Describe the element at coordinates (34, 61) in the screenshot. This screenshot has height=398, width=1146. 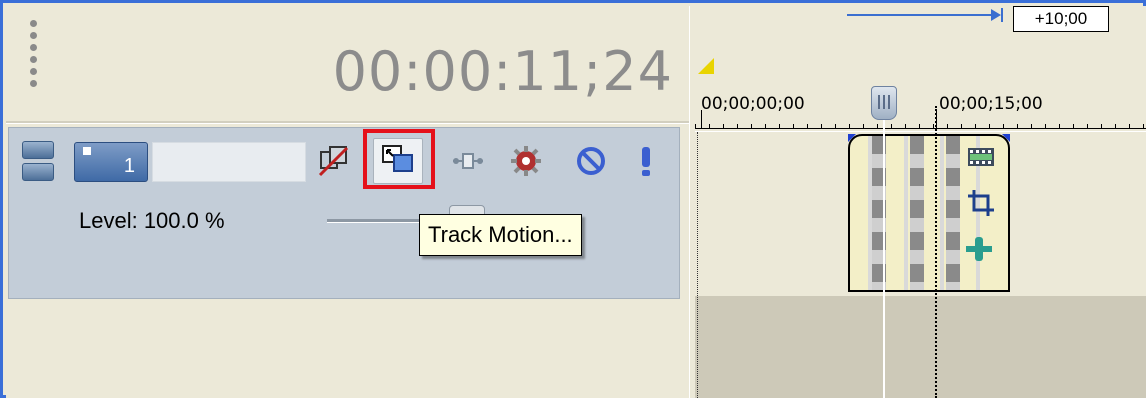
I see `drag-grip-icon` at that location.